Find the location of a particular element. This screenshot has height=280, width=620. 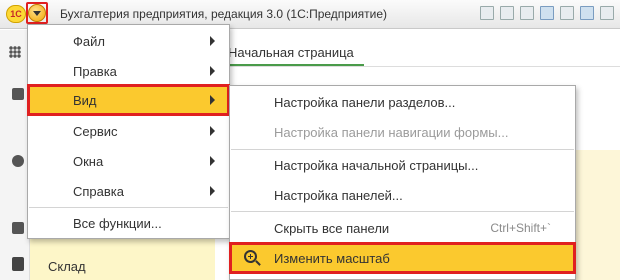

submenu-item-label: Изменить масштаб is located at coordinates (332, 258).